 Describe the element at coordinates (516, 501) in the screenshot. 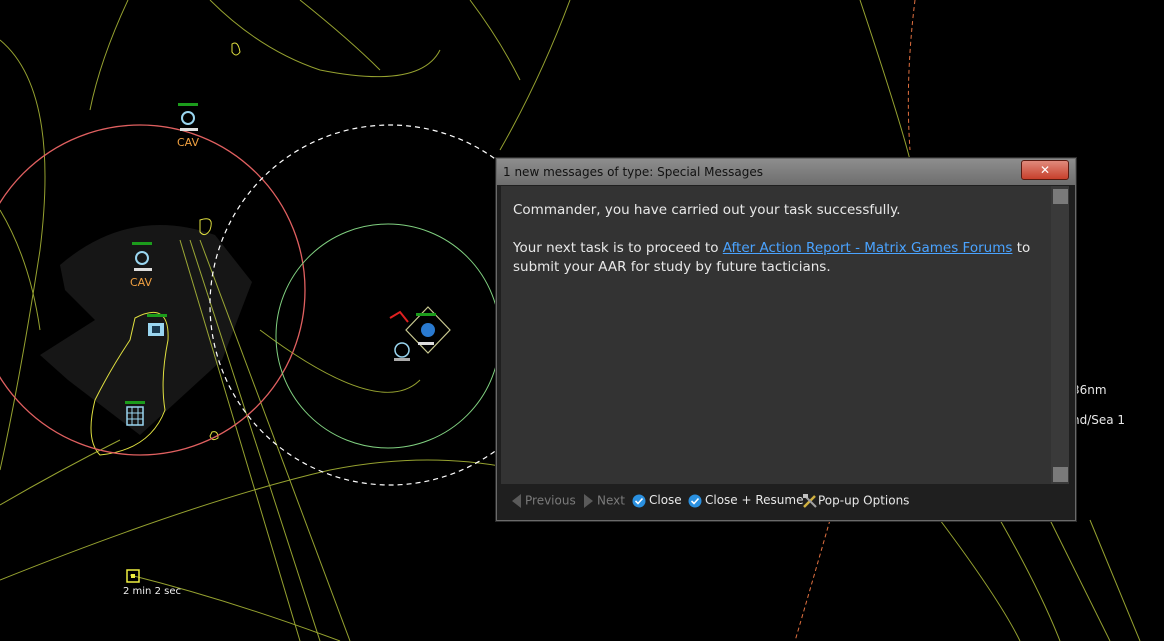

I see `arrow-left-icon` at that location.